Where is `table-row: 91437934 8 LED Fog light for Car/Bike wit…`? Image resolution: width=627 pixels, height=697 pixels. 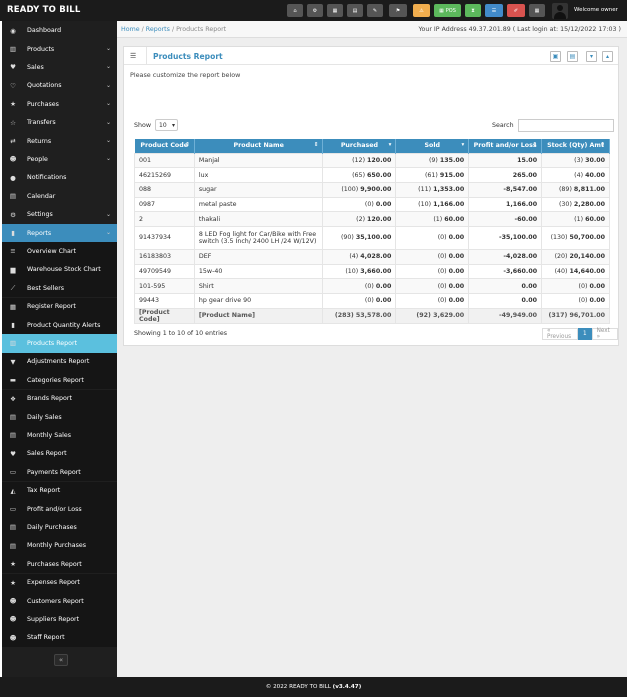
table-row: 91437934 8 LED Fog light for Car/Bike wit… is located at coordinates (372, 237).